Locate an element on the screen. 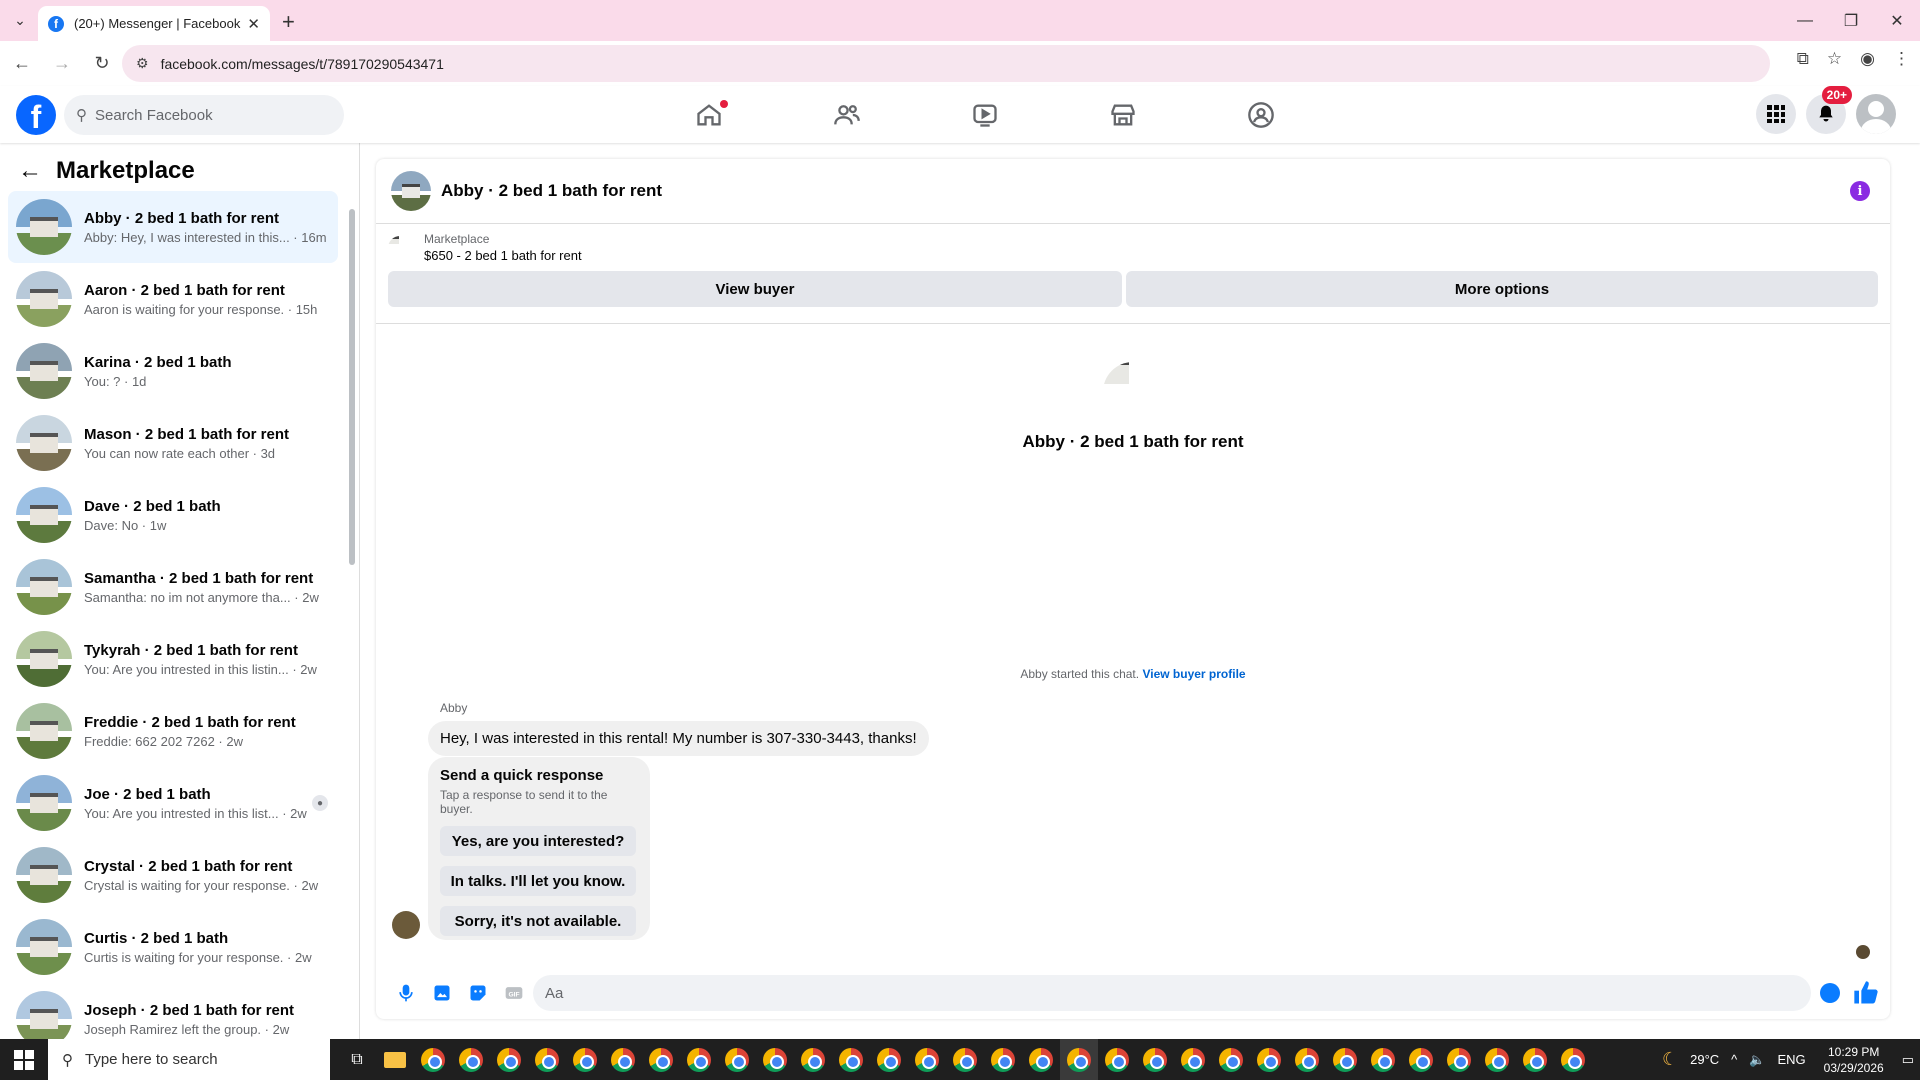 This screenshot has height=1080, width=1920. taskbar-search-input: ⚲ Type here to search is located at coordinates (189, 1059).